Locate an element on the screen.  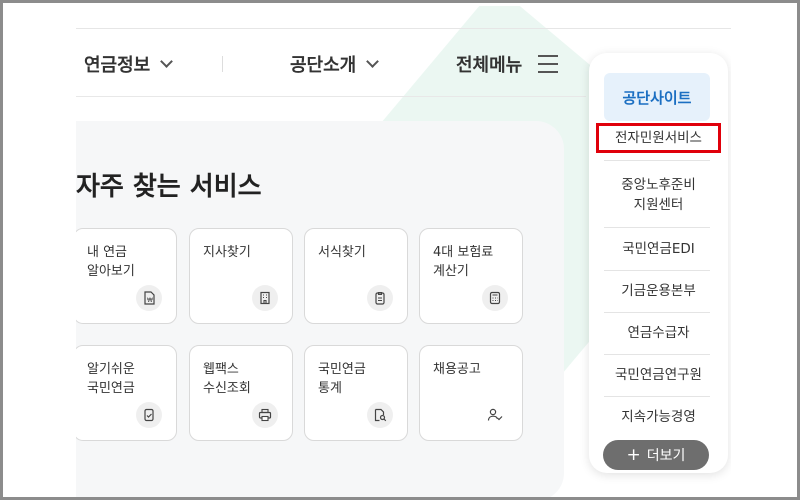
nav-full-menu: 전체메뉴 is located at coordinates (507, 64).